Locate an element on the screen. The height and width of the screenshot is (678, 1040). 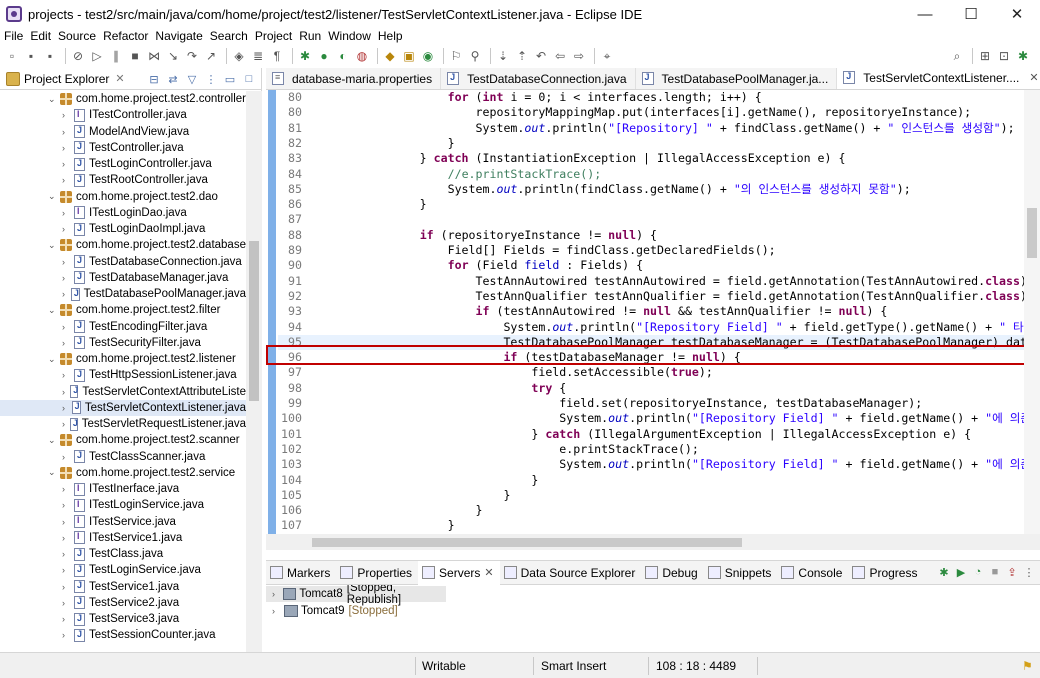
file-node: › TestClassScanner.java is located at coordinates (123, 457).